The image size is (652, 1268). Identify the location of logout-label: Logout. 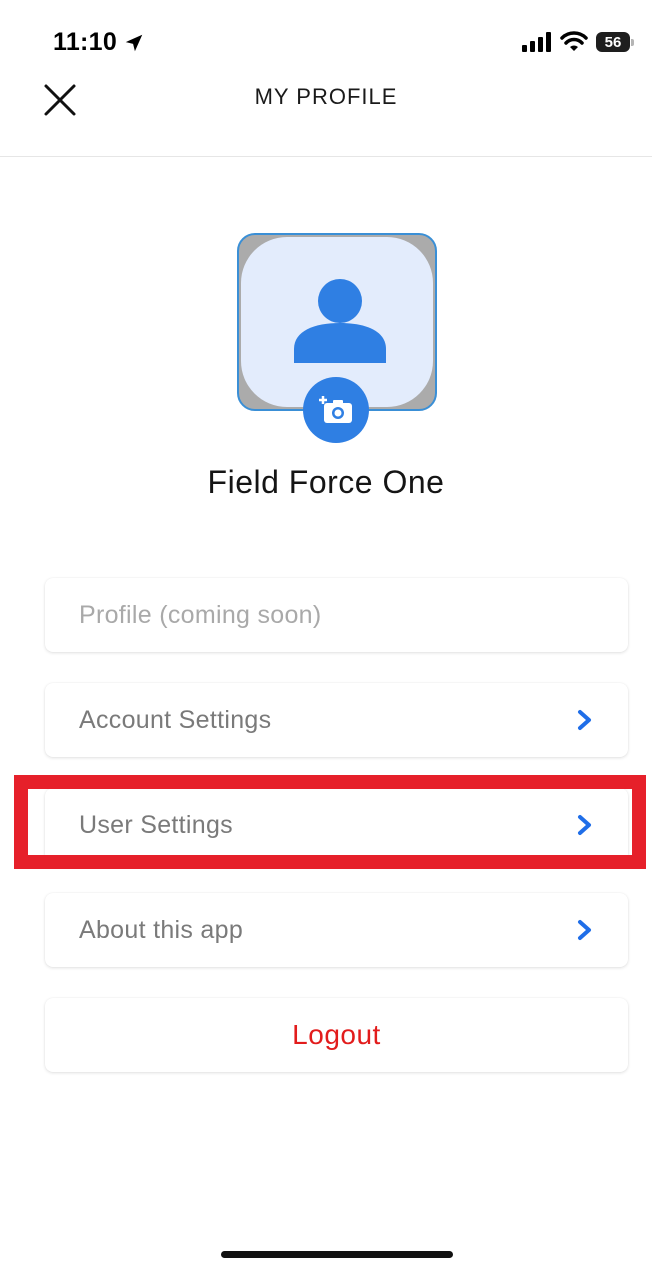
(336, 1034).